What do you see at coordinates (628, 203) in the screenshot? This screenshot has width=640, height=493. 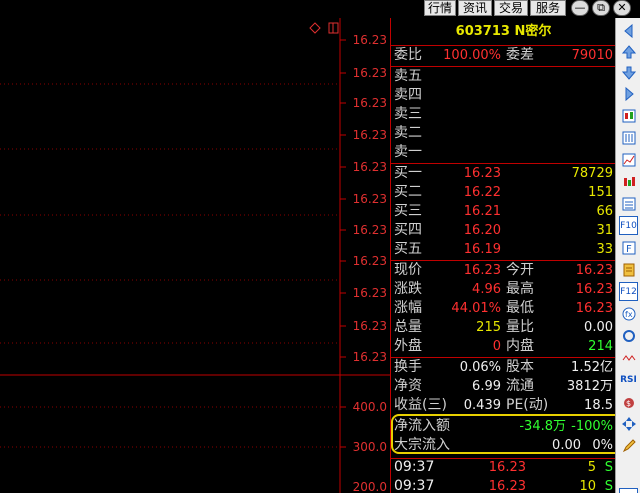 I see `list-icon` at bounding box center [628, 203].